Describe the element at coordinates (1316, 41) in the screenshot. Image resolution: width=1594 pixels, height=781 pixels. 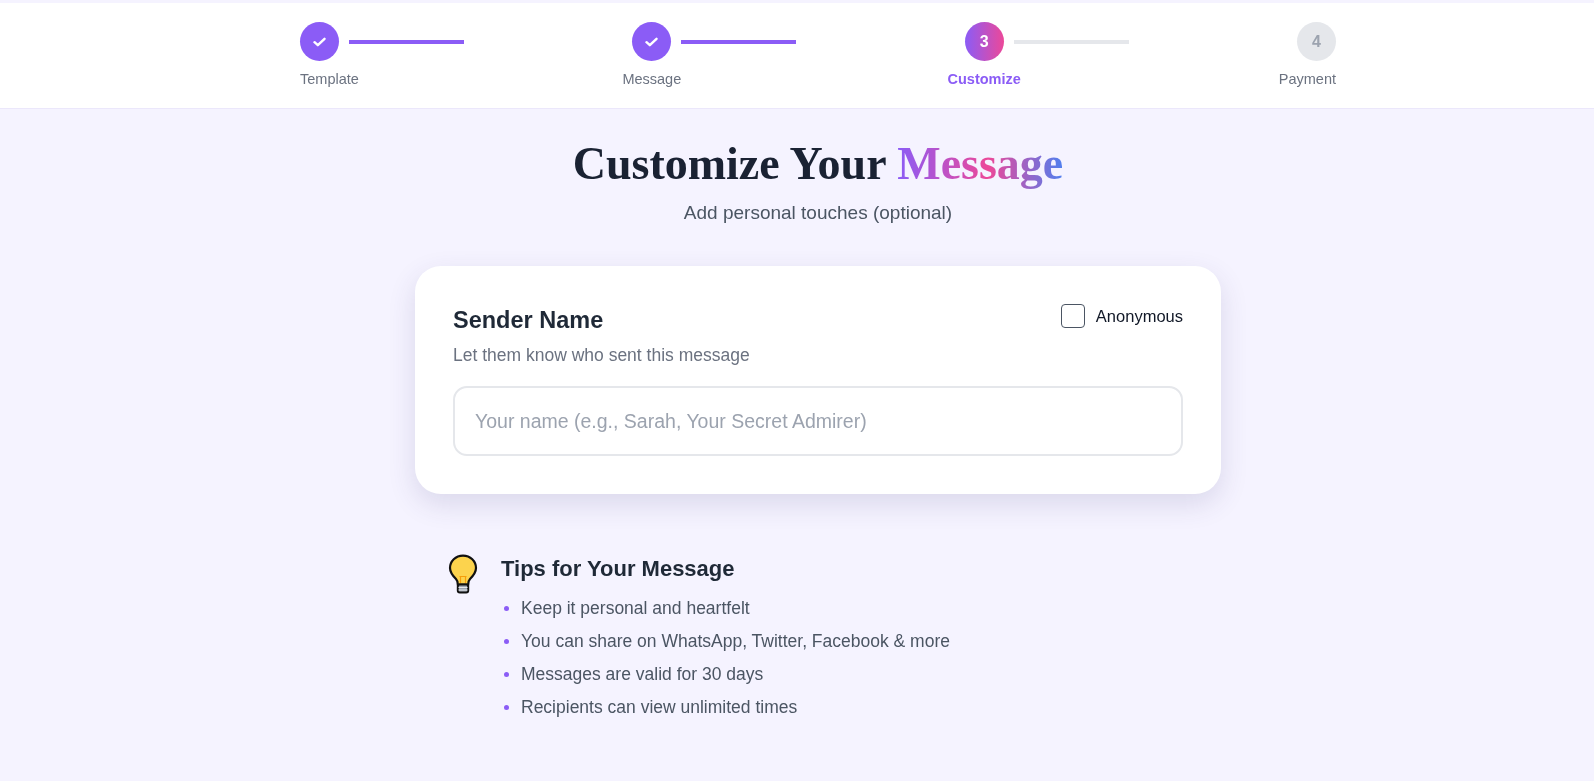
I see `step-indicator: 4` at that location.